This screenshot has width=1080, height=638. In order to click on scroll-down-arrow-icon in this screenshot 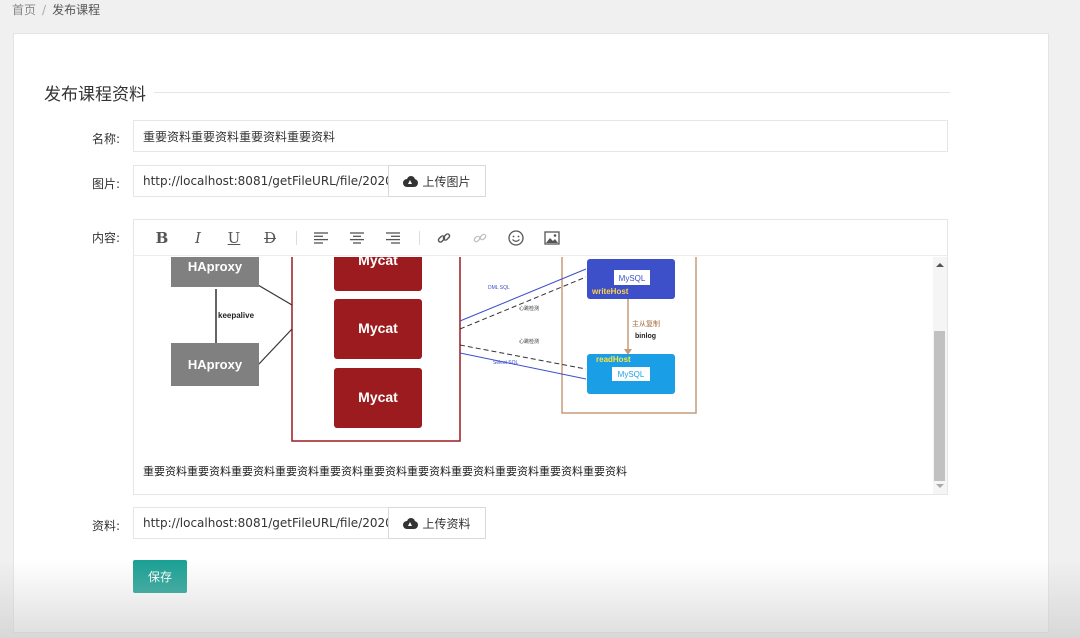, I will do `click(940, 486)`.